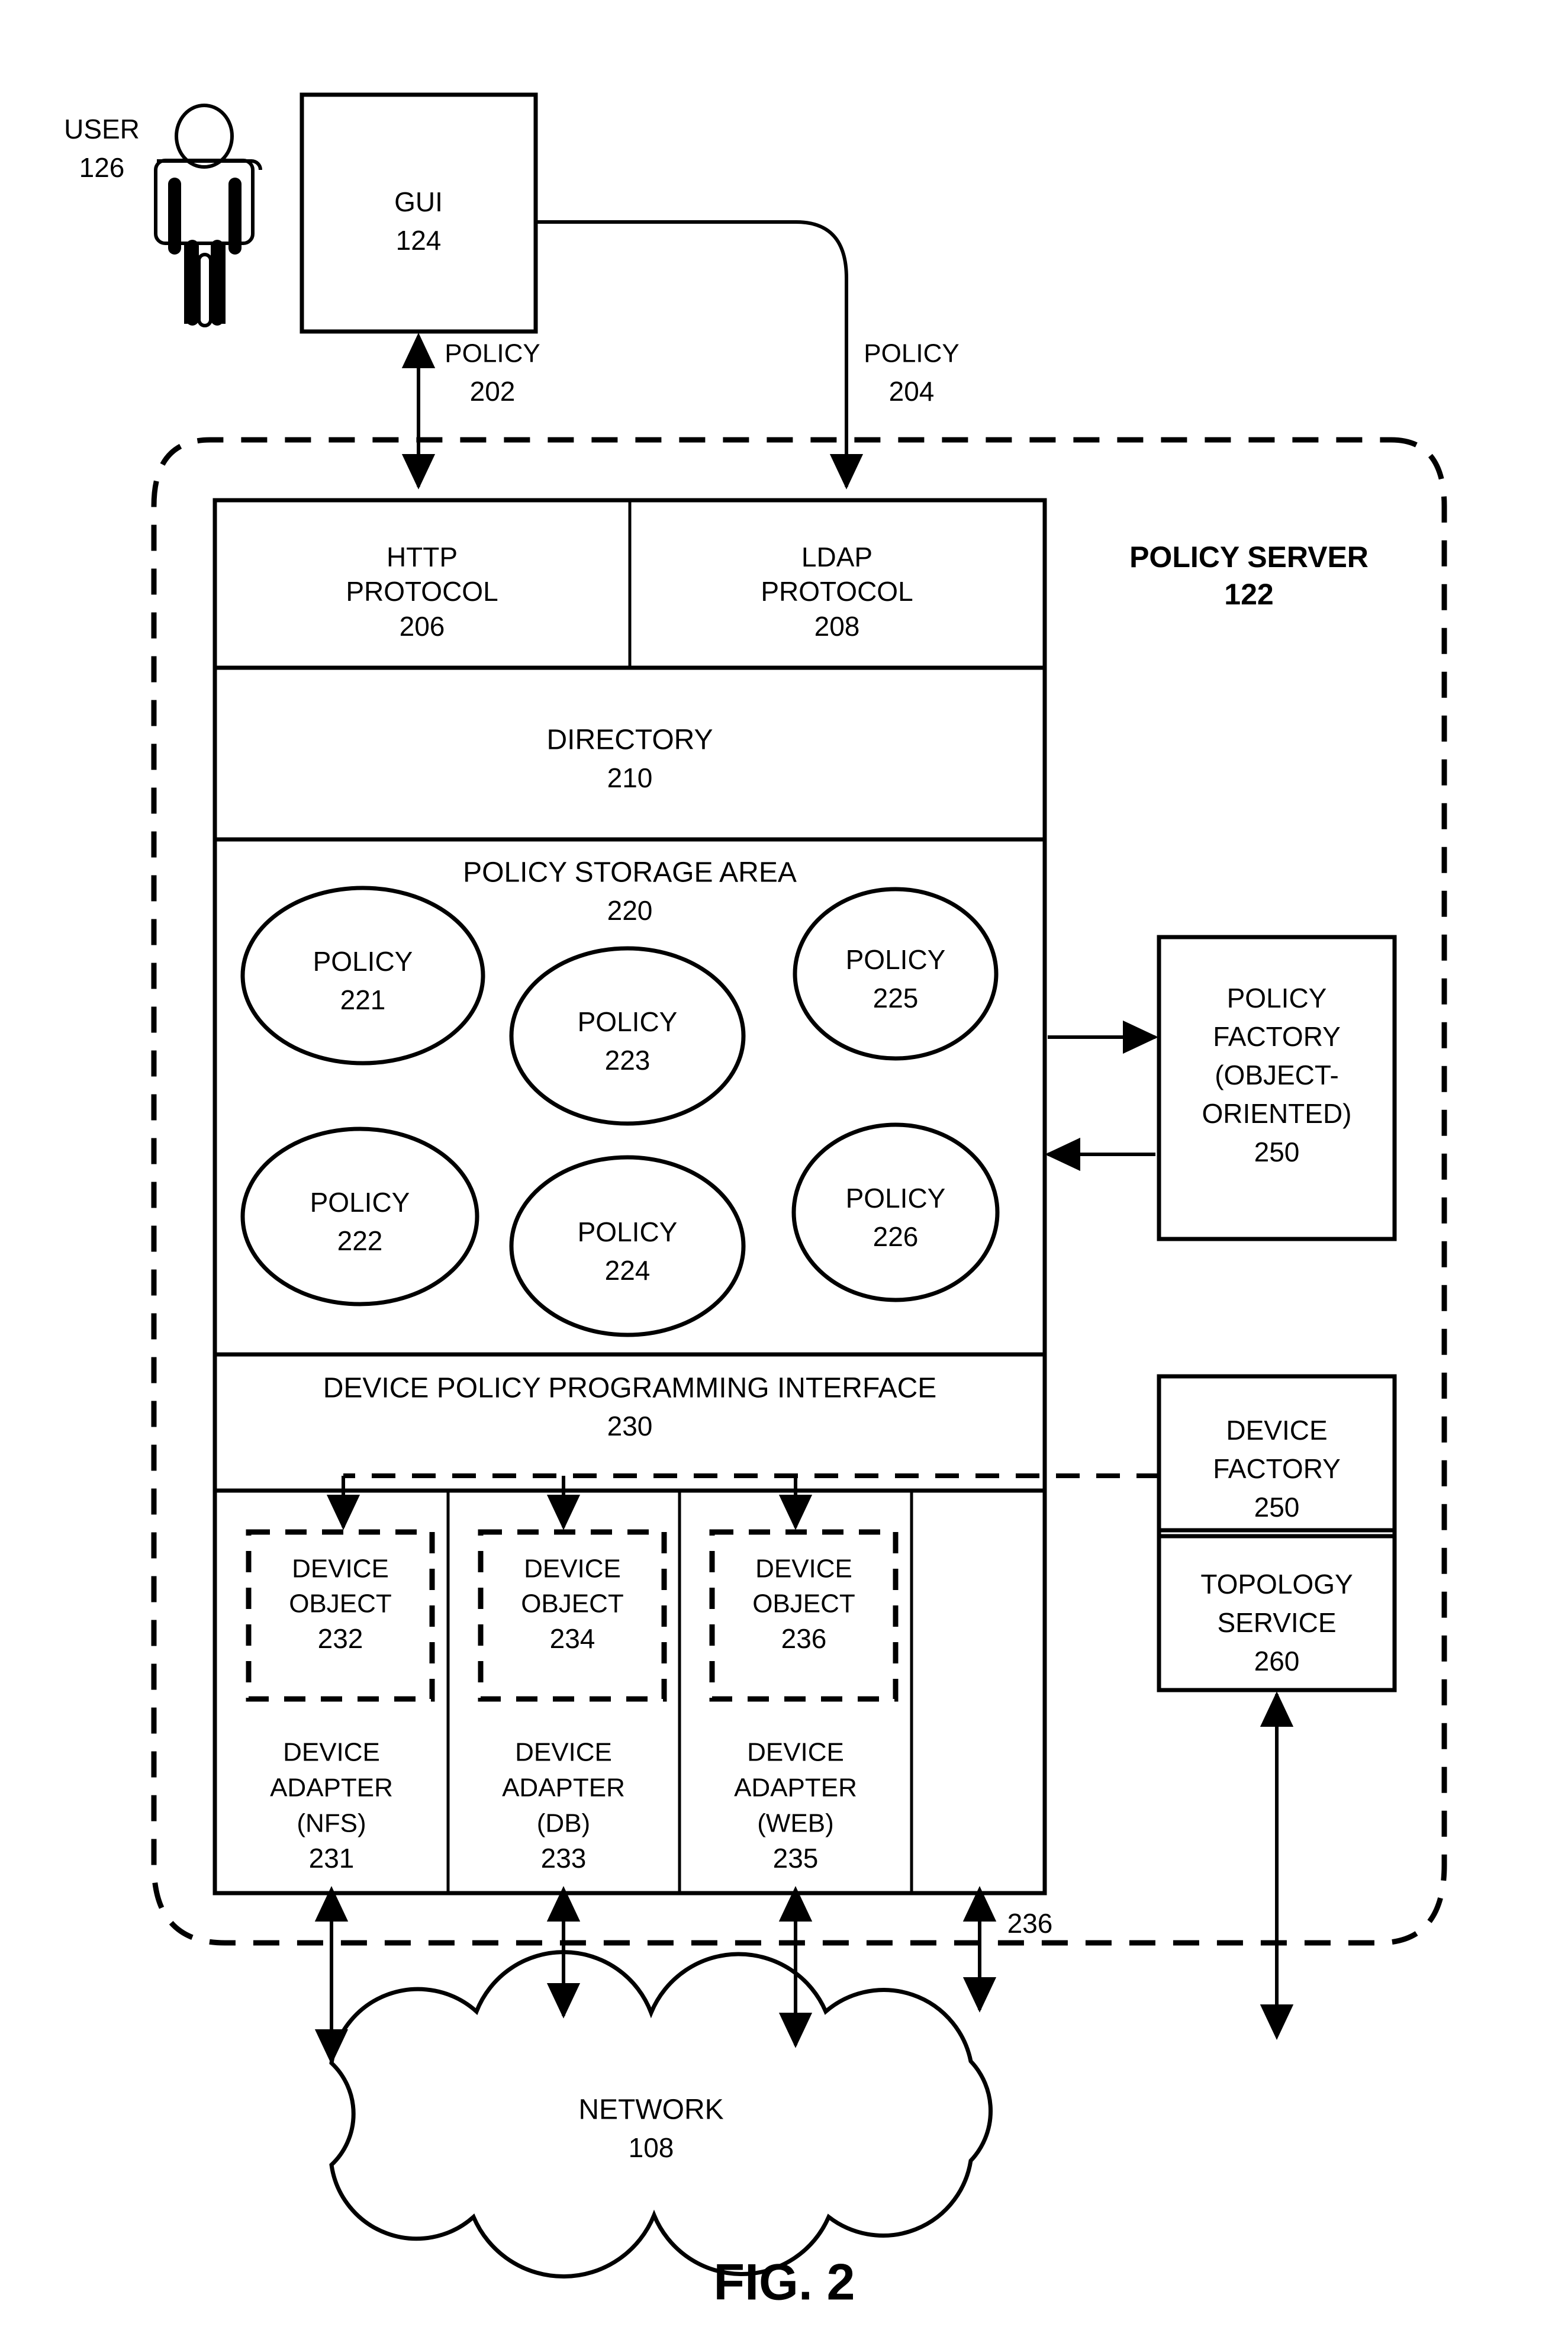 This screenshot has width=1568, height=2330. Describe the element at coordinates (493, 391) in the screenshot. I see `policy-202-ref: 202` at that location.